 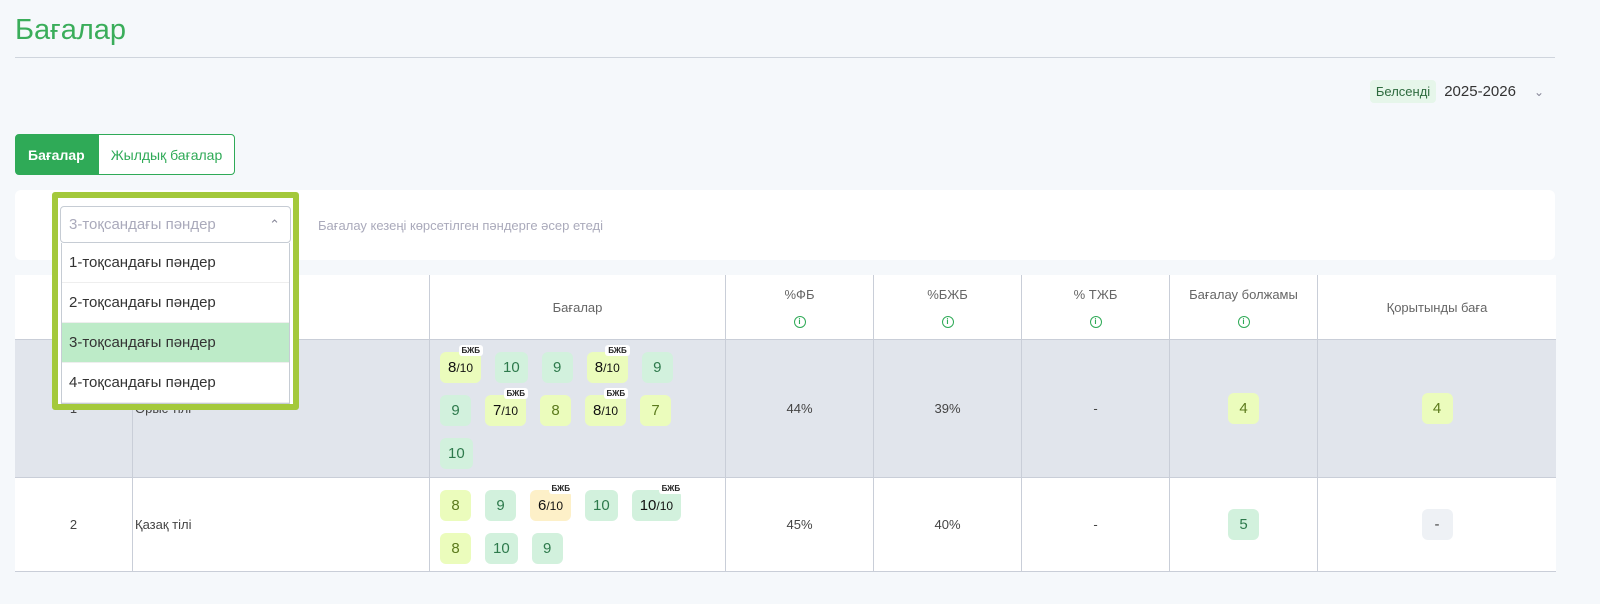 What do you see at coordinates (1096, 307) in the screenshot?
I see `header-tzhb: % ТЖБ i` at bounding box center [1096, 307].